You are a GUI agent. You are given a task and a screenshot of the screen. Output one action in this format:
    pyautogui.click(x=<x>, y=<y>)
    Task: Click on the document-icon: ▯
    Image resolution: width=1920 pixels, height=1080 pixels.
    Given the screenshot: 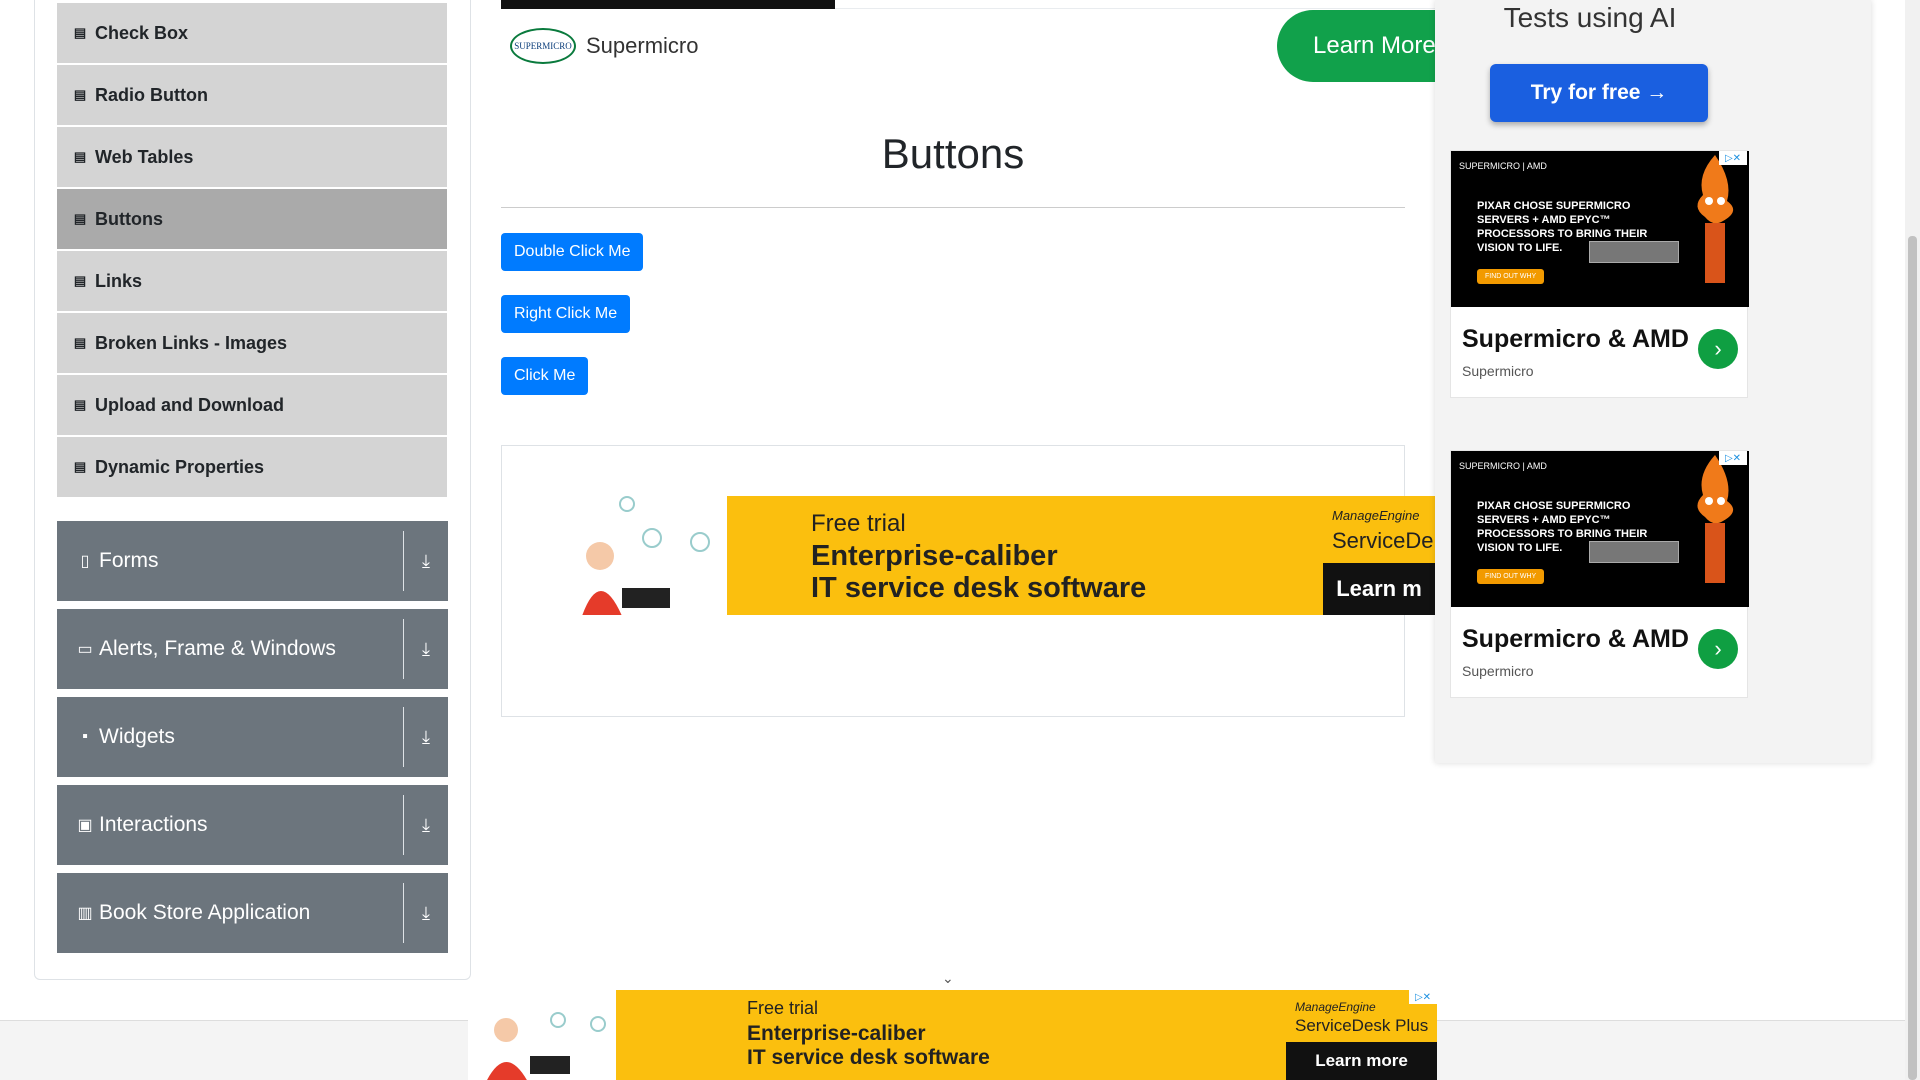 What is the action you would take?
    pyautogui.click(x=85, y=561)
    